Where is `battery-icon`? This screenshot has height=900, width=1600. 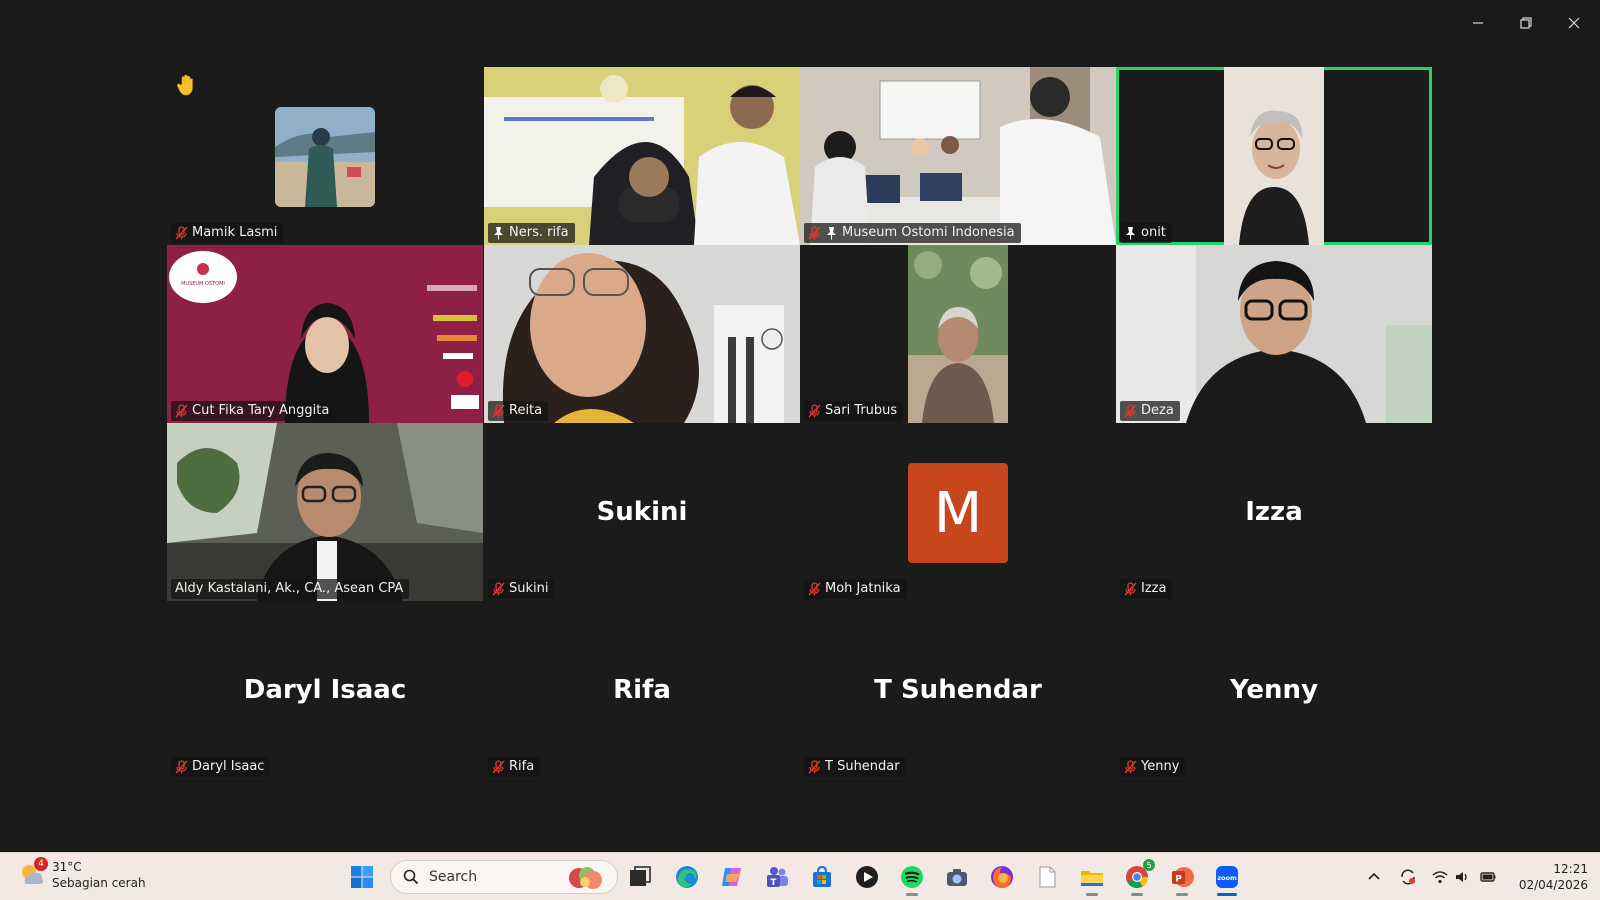 battery-icon is located at coordinates (1488, 877).